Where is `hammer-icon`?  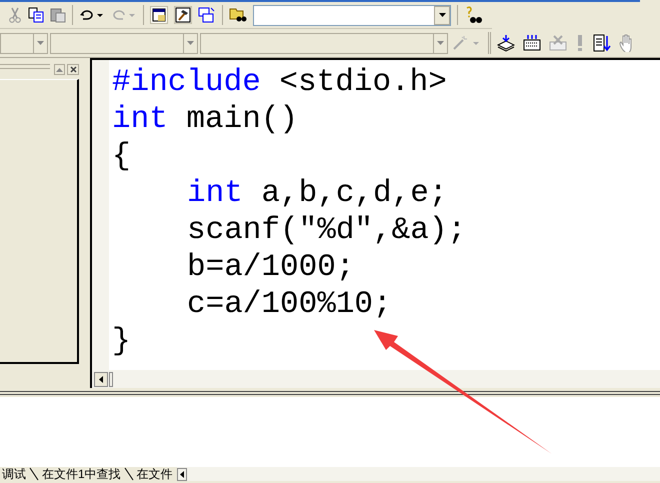 hammer-icon is located at coordinates (183, 15).